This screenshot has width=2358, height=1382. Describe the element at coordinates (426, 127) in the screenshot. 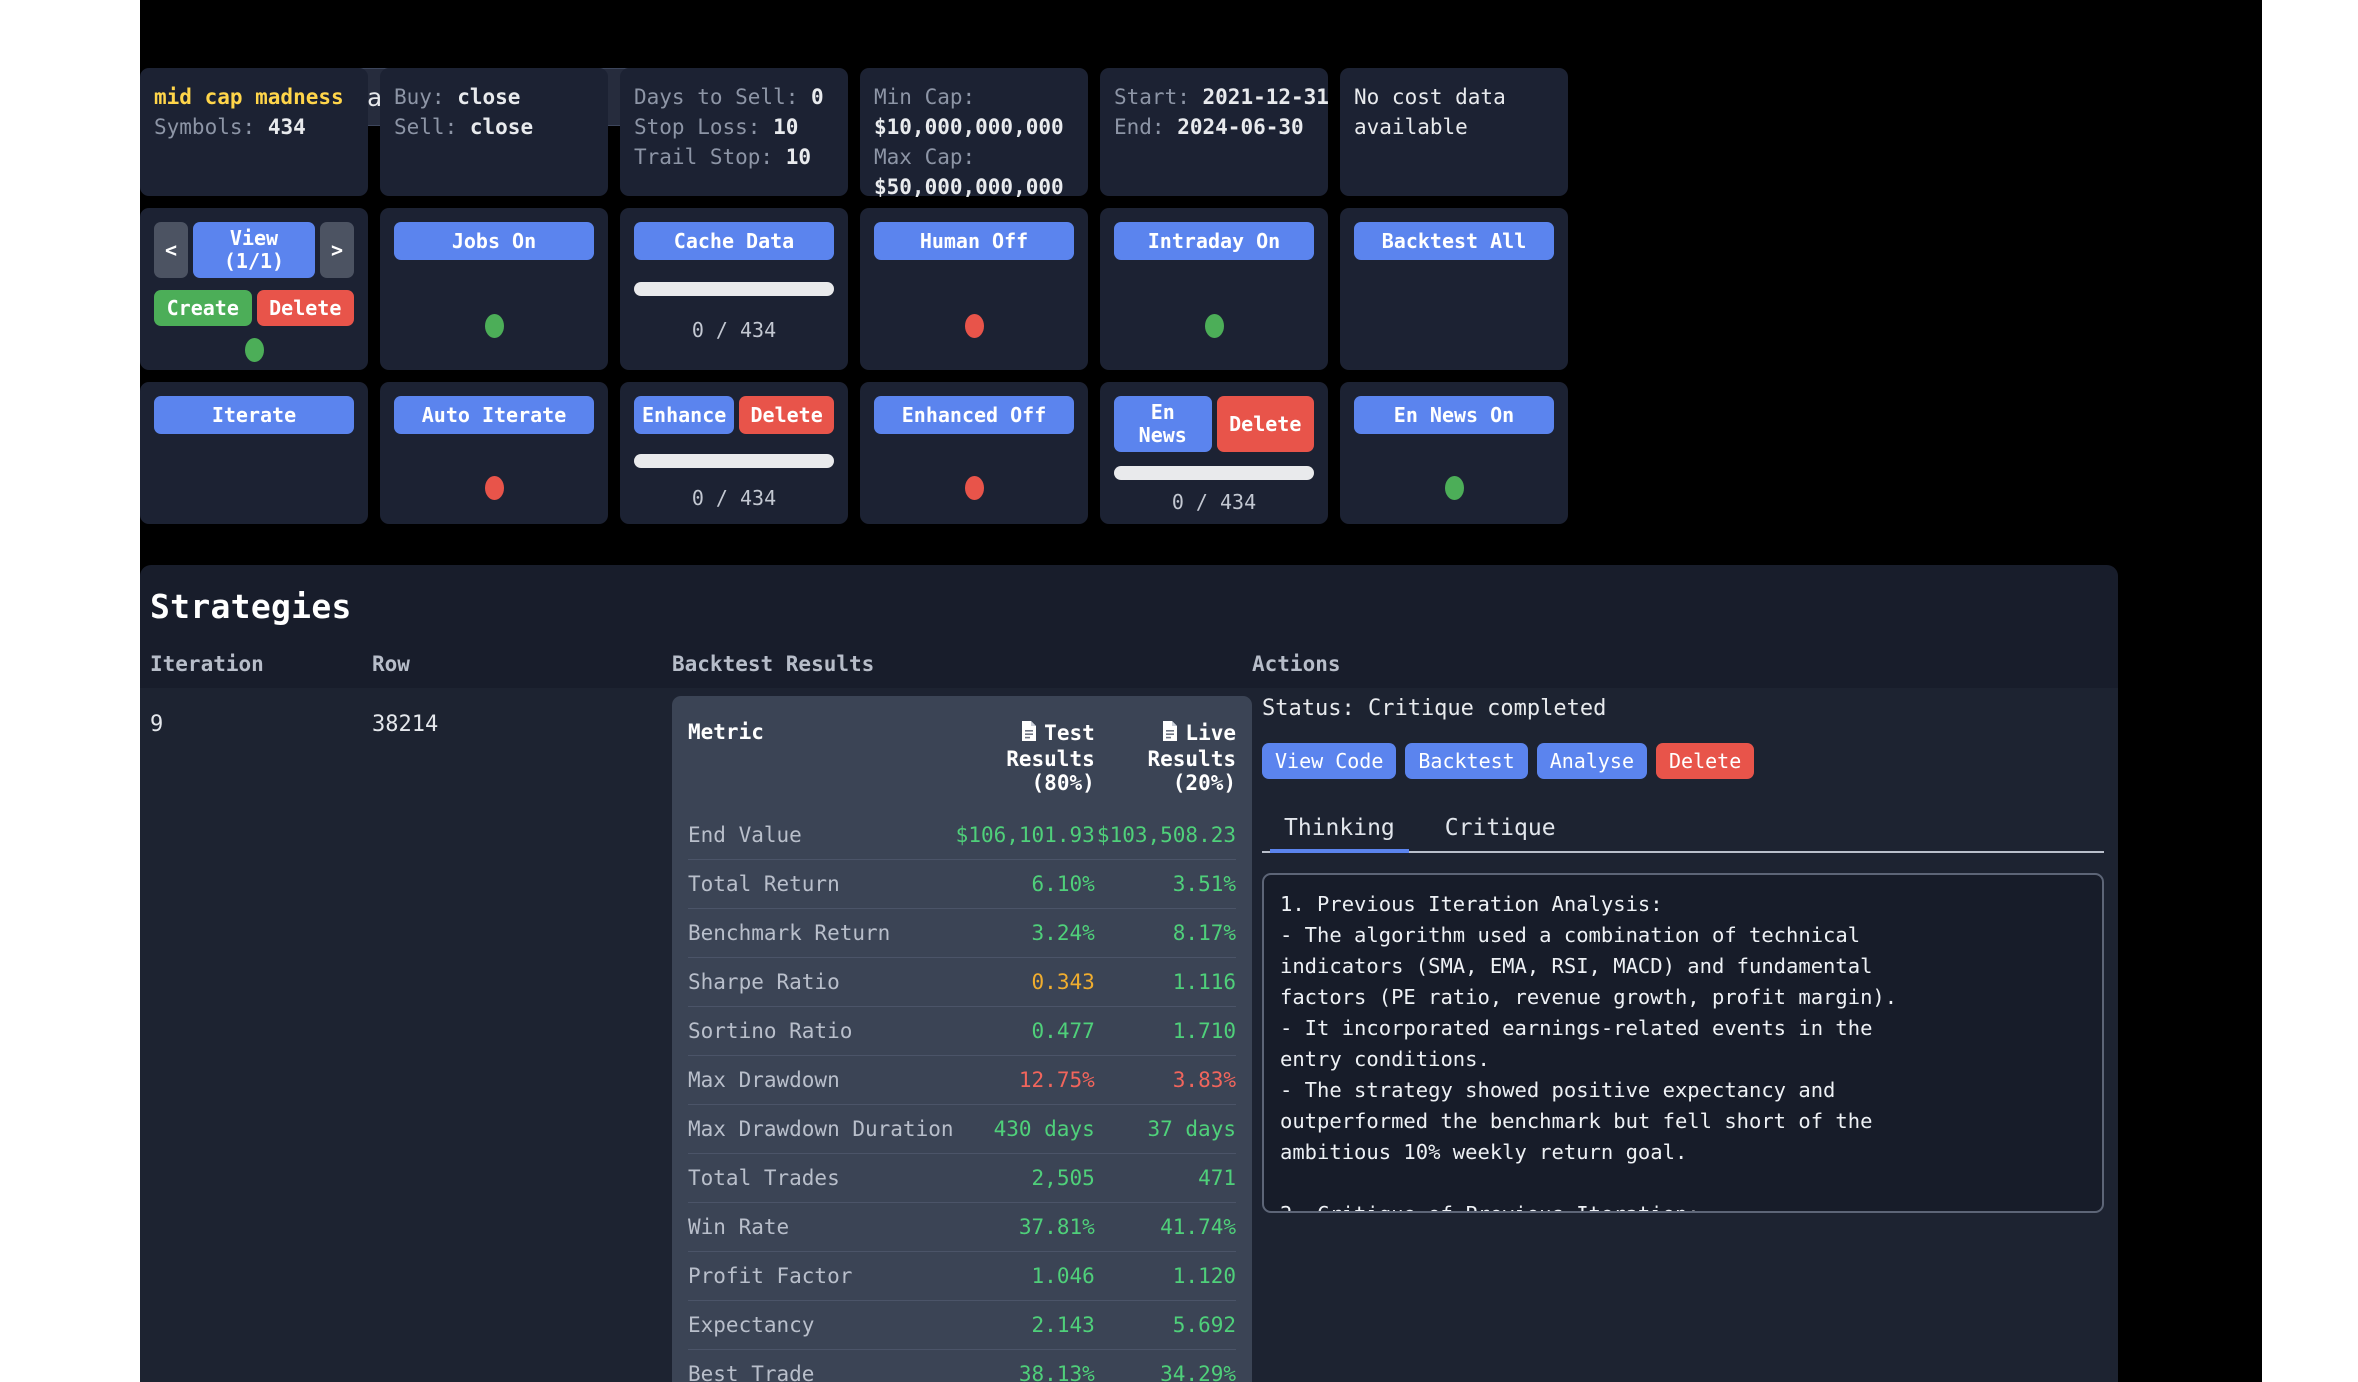

I see `sell-label: Sell:` at that location.